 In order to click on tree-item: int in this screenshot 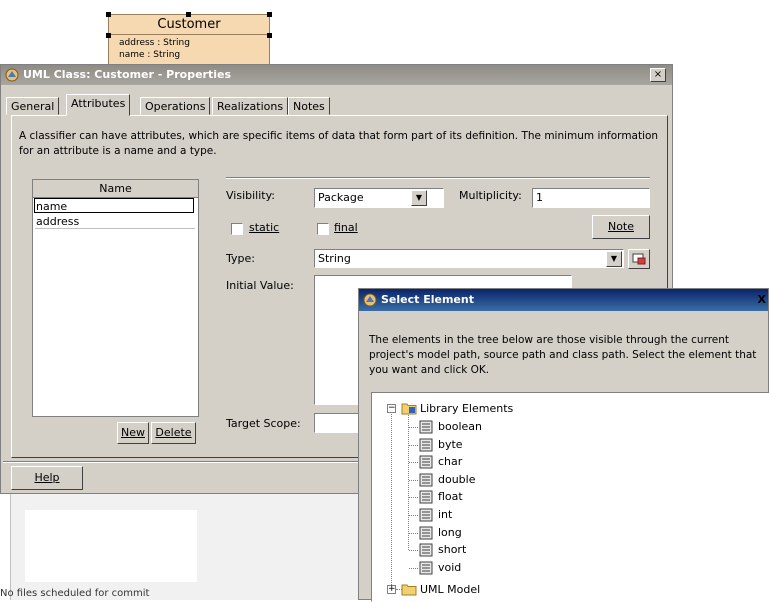, I will do `click(445, 514)`.